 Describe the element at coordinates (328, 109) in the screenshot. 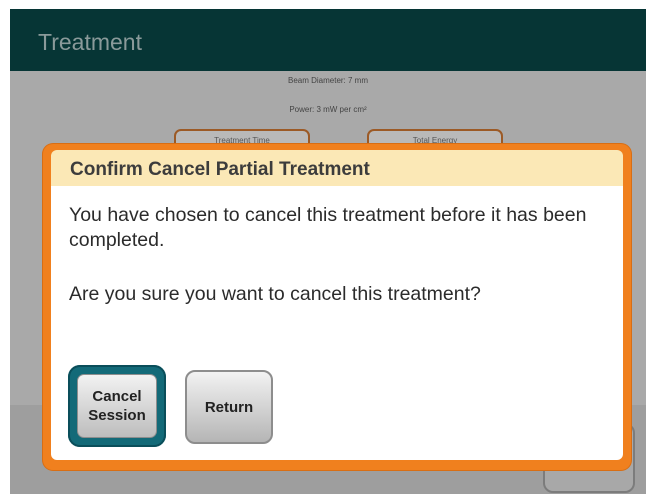

I see `power-text: Power: 3 mW per cm²` at that location.